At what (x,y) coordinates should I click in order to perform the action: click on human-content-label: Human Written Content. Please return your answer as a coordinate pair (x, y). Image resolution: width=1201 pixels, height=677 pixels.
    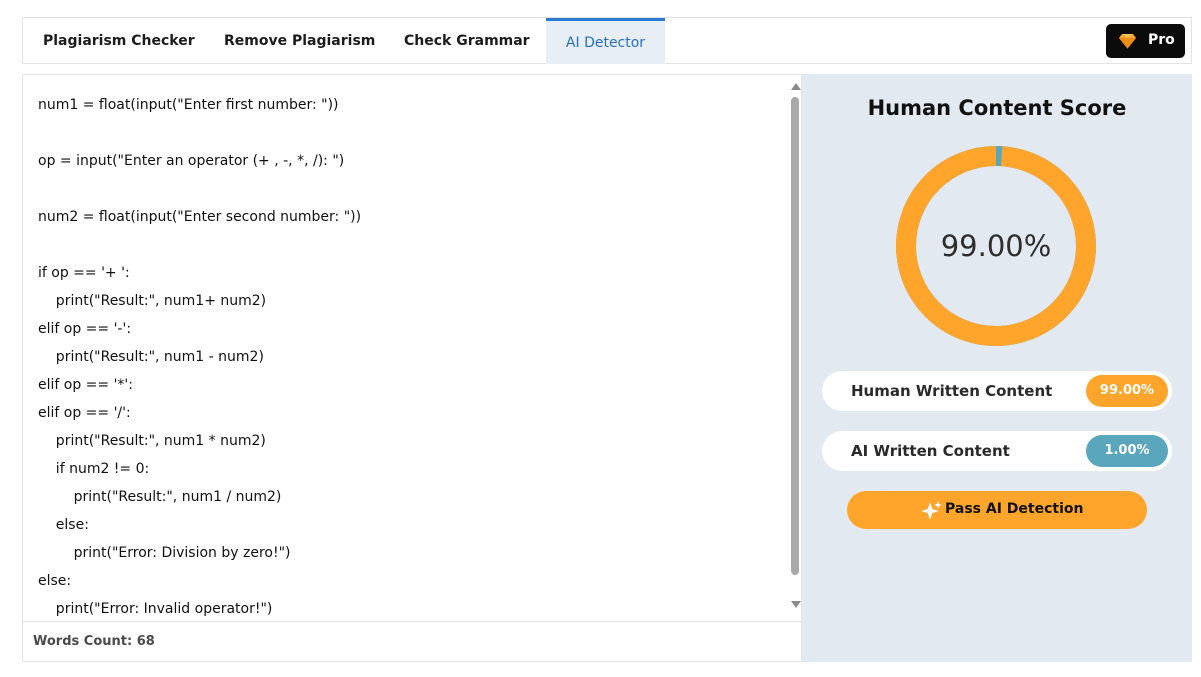
    Looking at the image, I should click on (952, 391).